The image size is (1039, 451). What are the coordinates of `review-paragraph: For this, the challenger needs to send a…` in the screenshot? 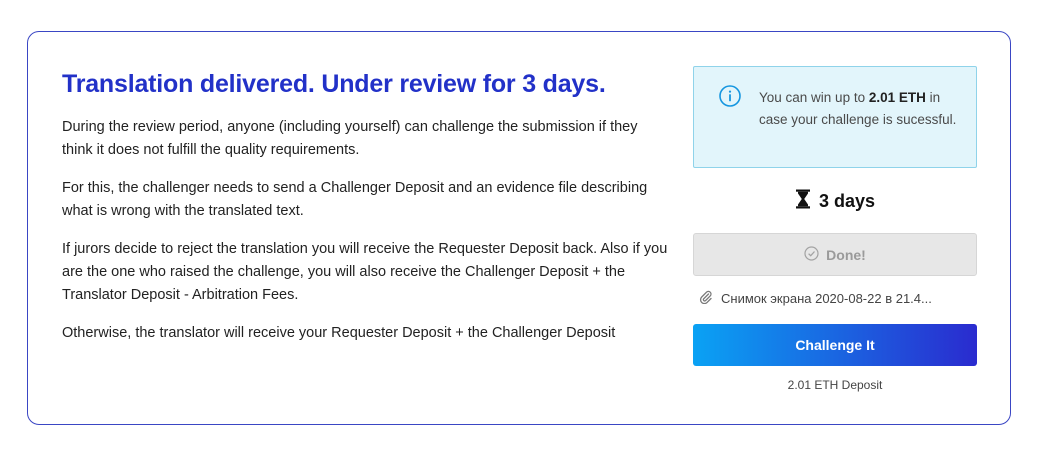 It's located at (355, 199).